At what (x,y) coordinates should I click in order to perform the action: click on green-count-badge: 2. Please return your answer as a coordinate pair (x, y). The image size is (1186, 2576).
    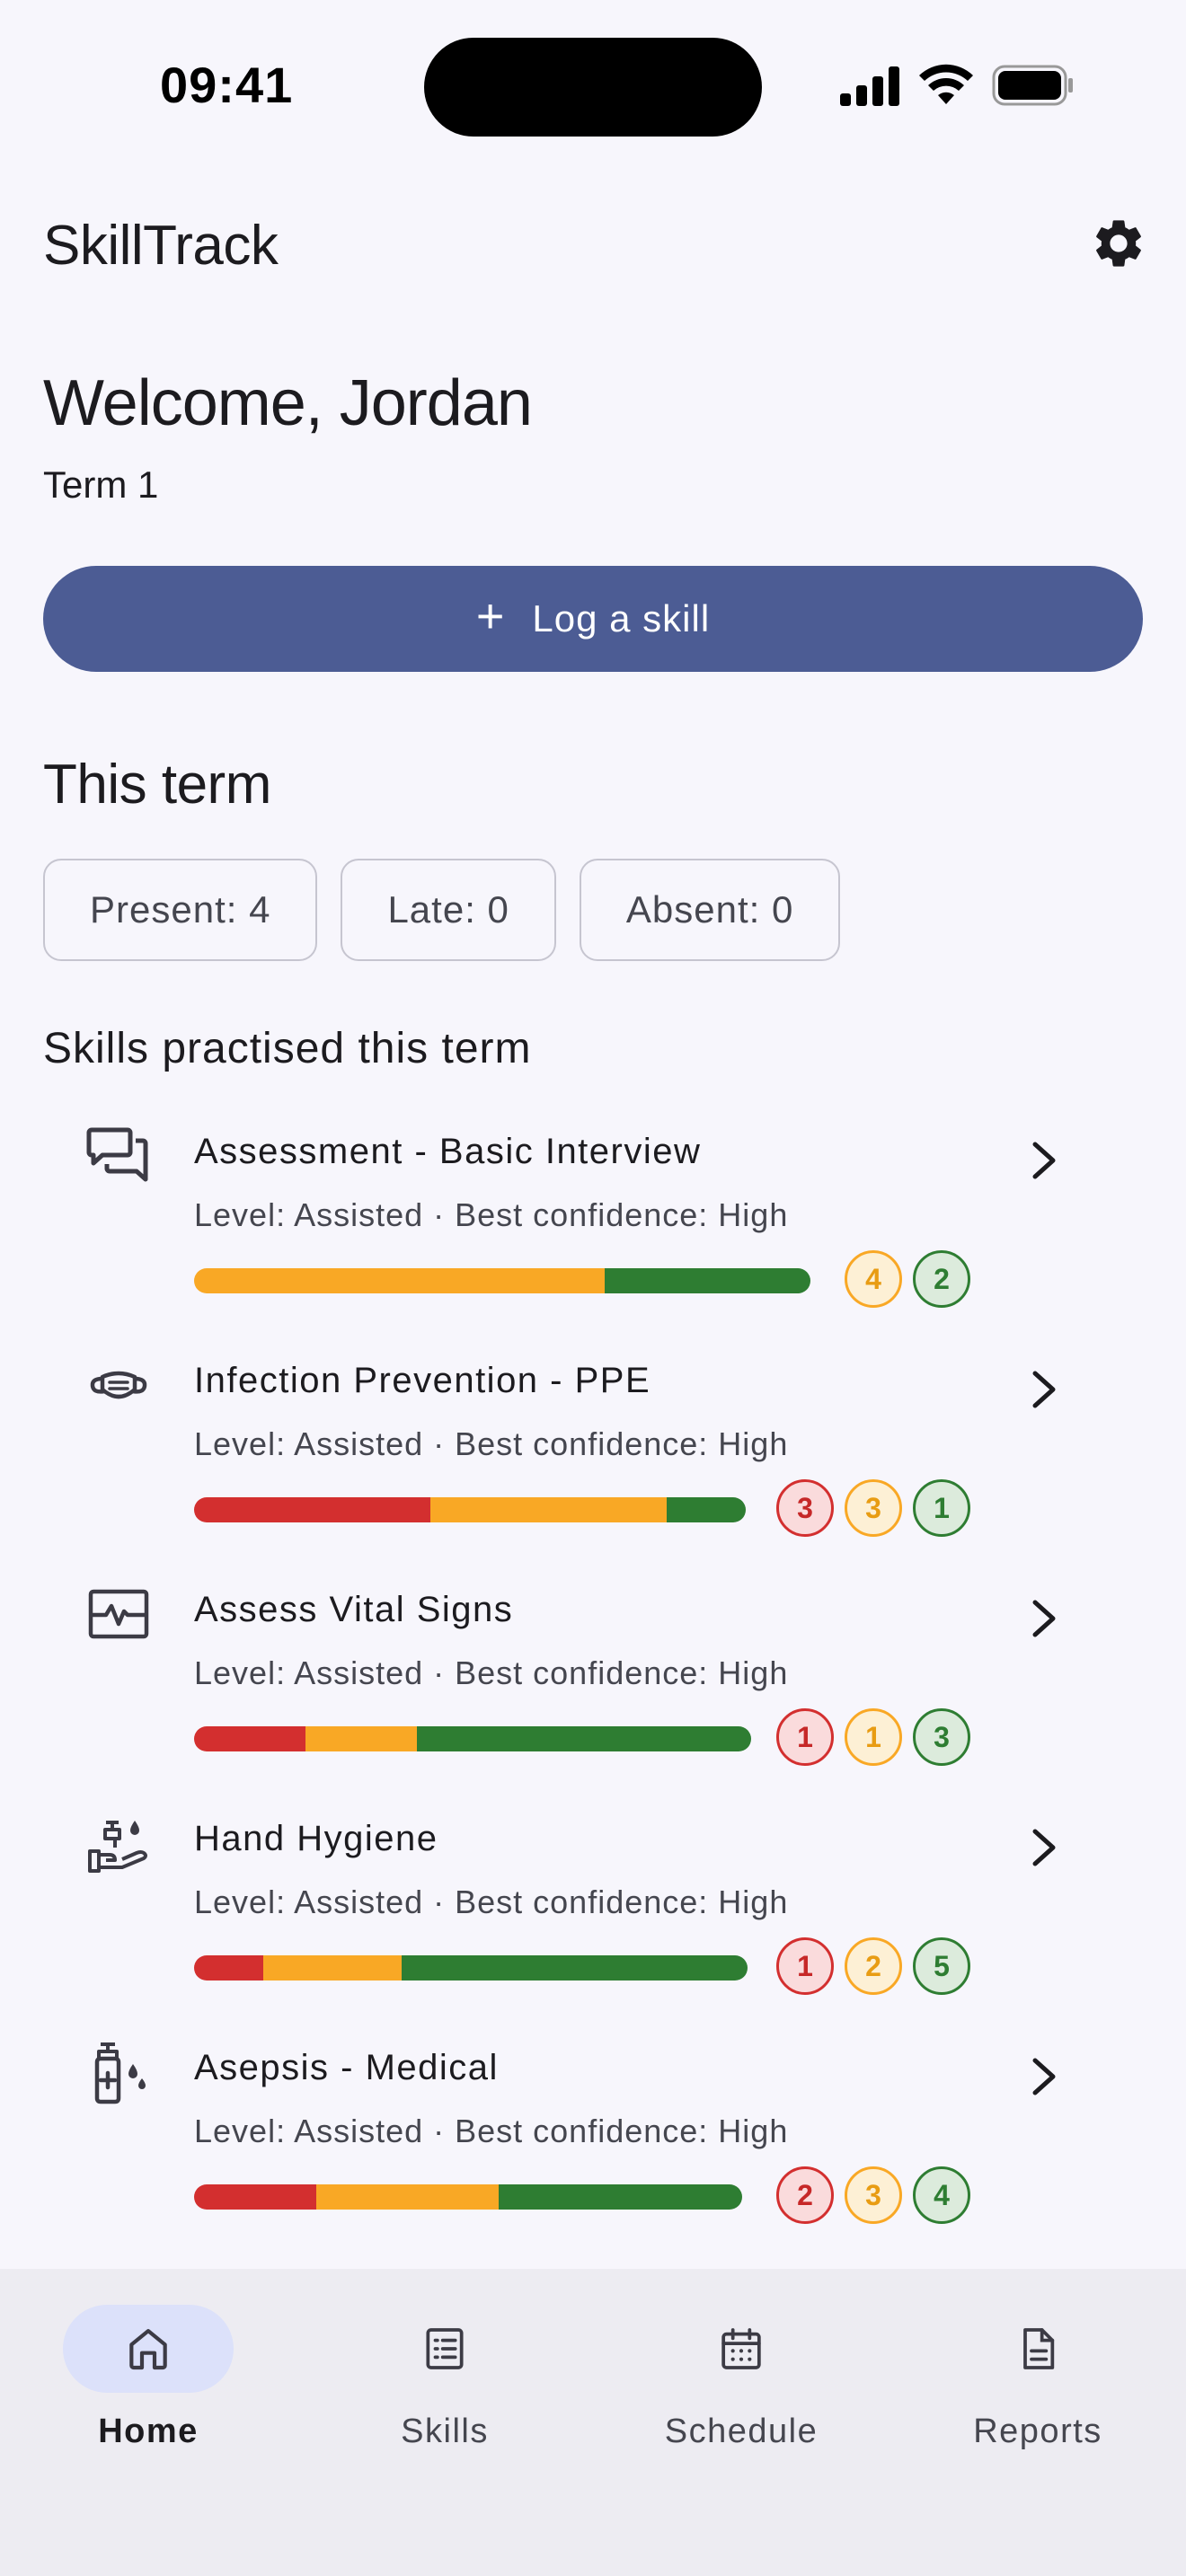
    Looking at the image, I should click on (942, 1279).